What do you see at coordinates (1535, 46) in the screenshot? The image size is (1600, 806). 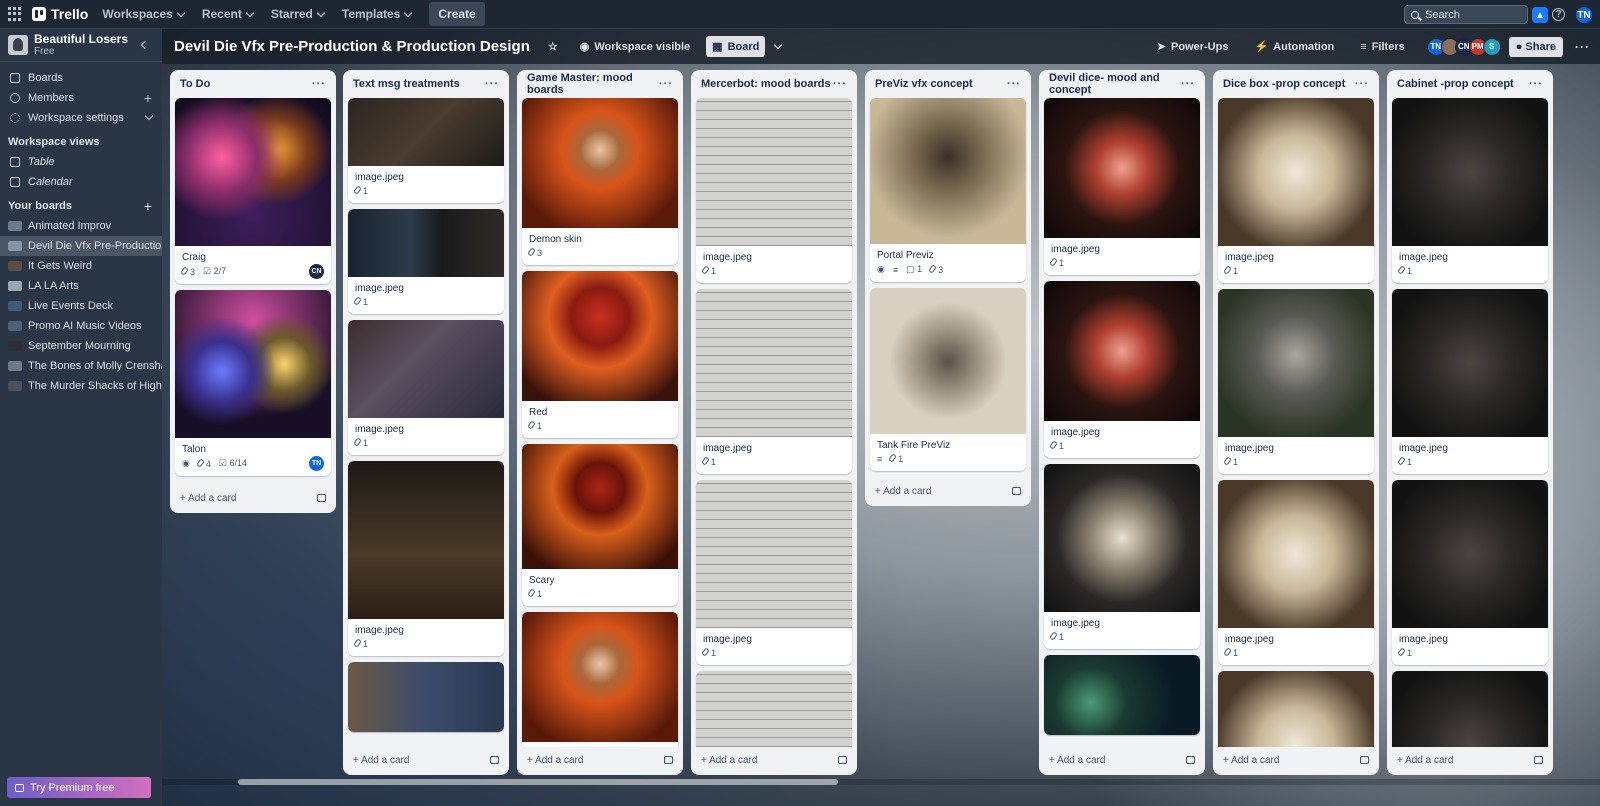 I see `share-button: ● Share` at bounding box center [1535, 46].